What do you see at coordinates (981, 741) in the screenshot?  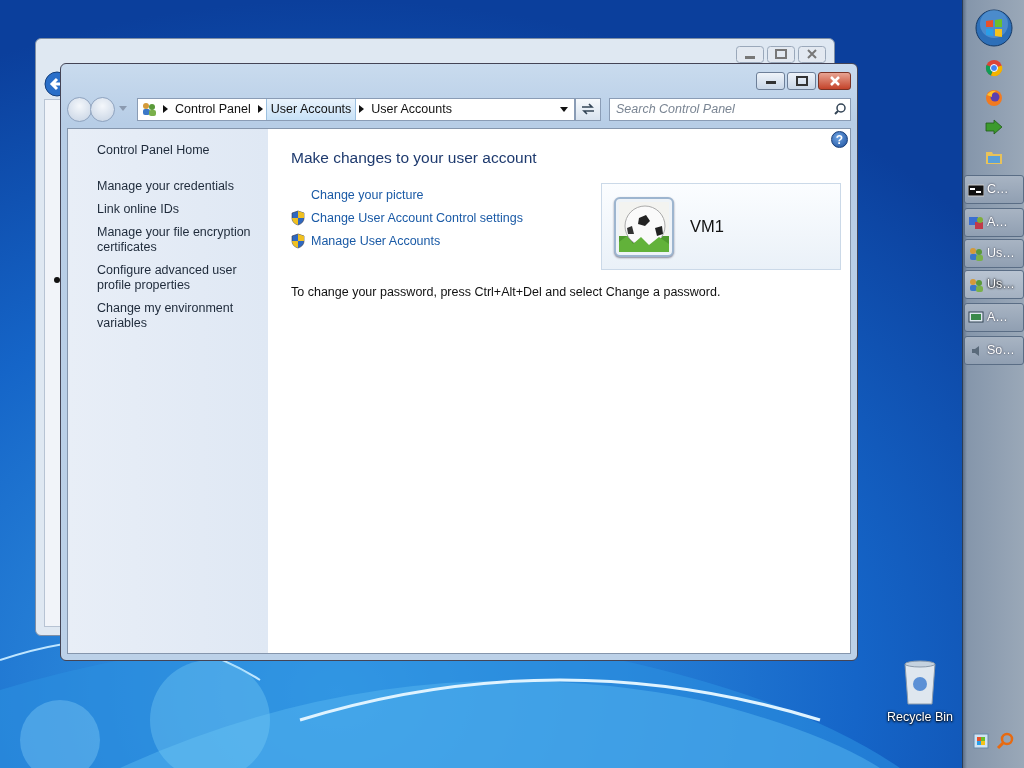 I see `flag-icon` at bounding box center [981, 741].